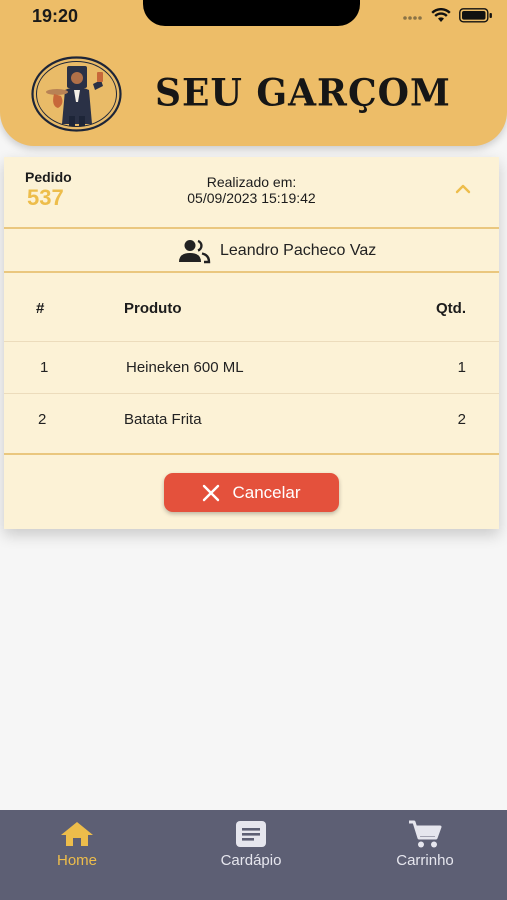  Describe the element at coordinates (195, 251) in the screenshot. I see `people-icon` at that location.